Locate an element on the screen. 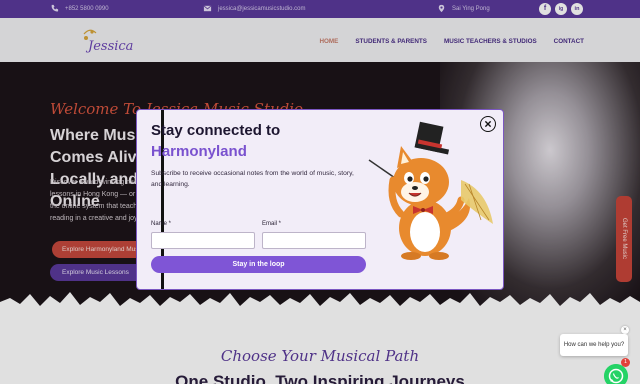 The height and width of the screenshot is (384, 640). email-field is located at coordinates (314, 240).